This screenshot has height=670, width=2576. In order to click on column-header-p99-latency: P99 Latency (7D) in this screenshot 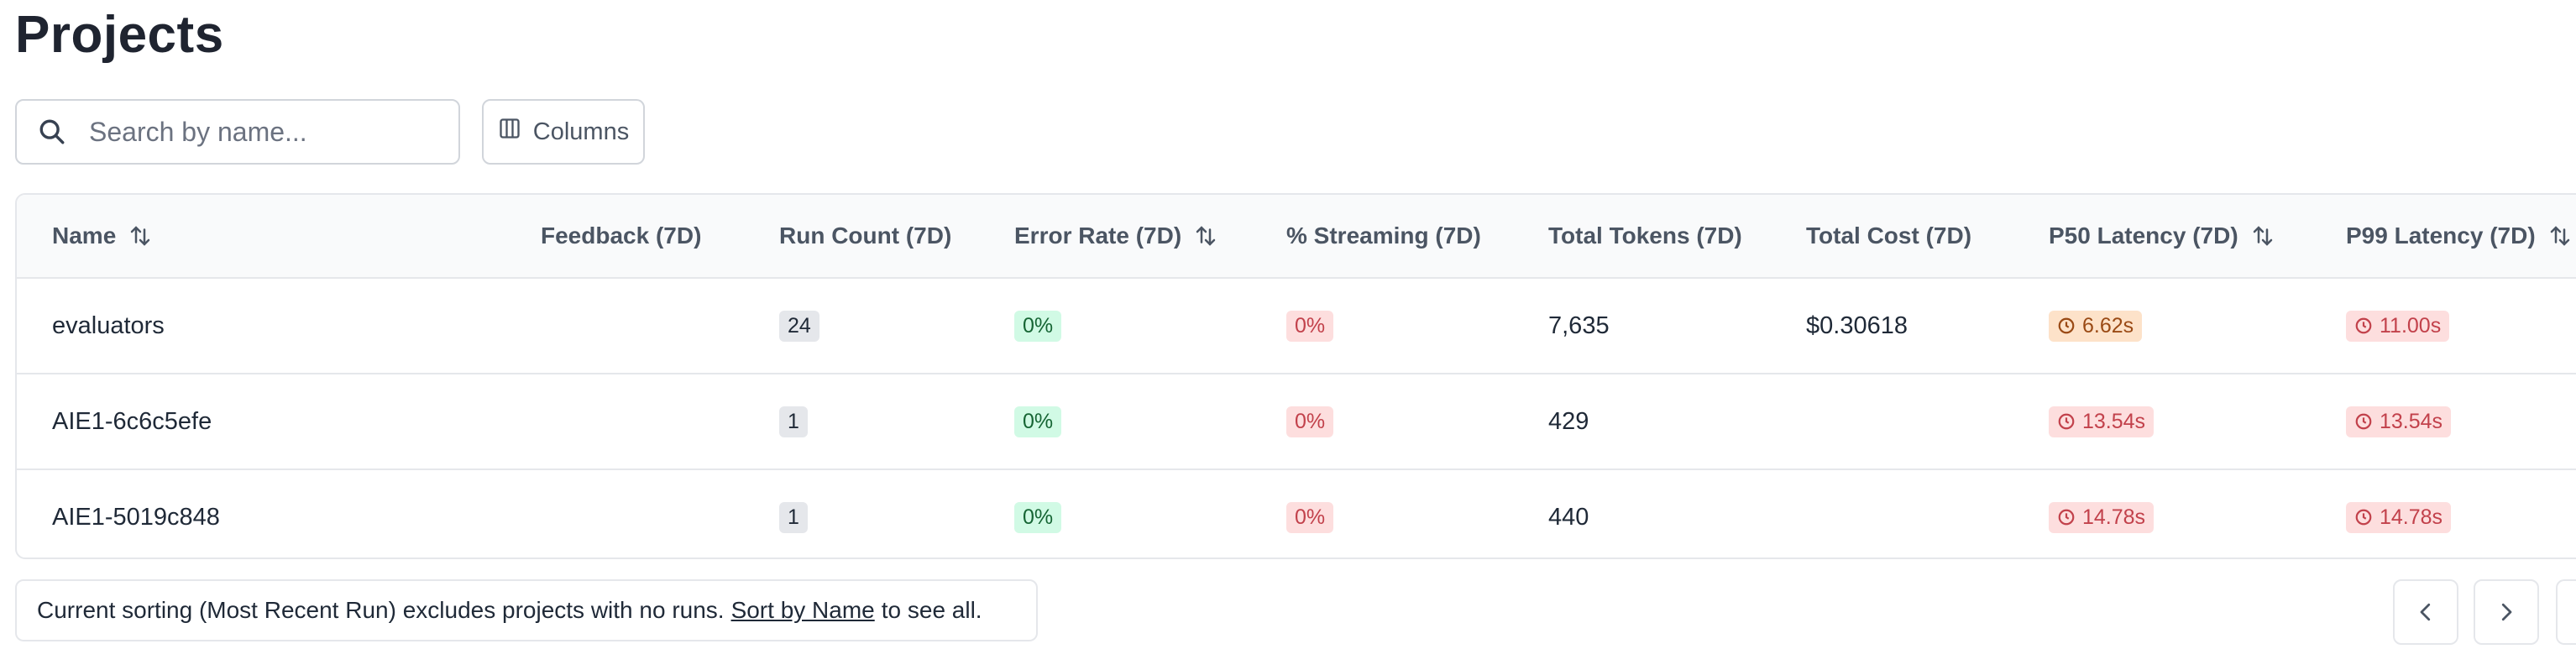, I will do `click(2459, 236)`.